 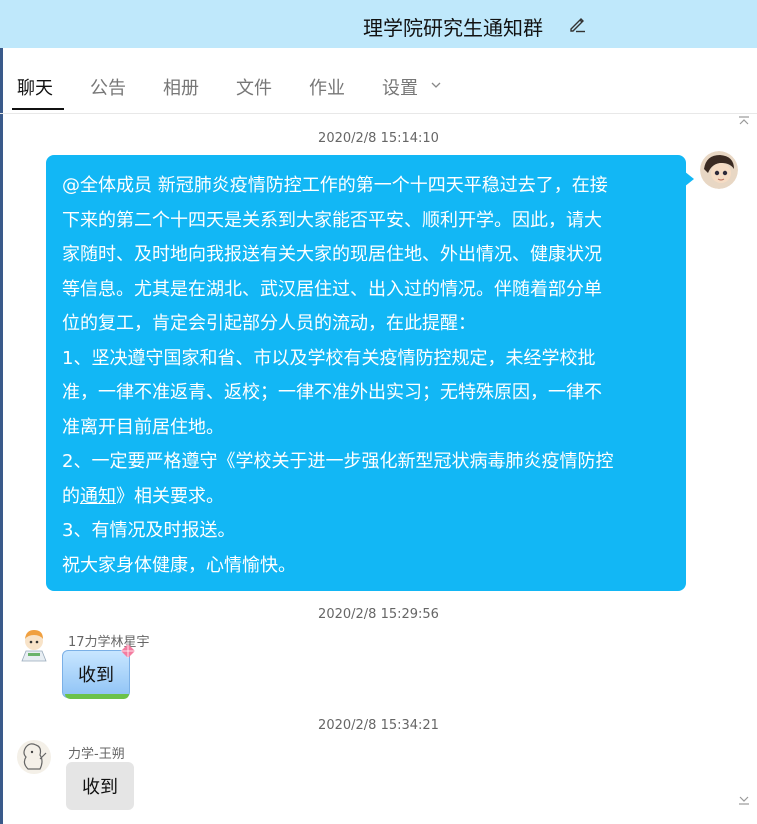 What do you see at coordinates (128, 651) in the screenshot?
I see `kite-icon` at bounding box center [128, 651].